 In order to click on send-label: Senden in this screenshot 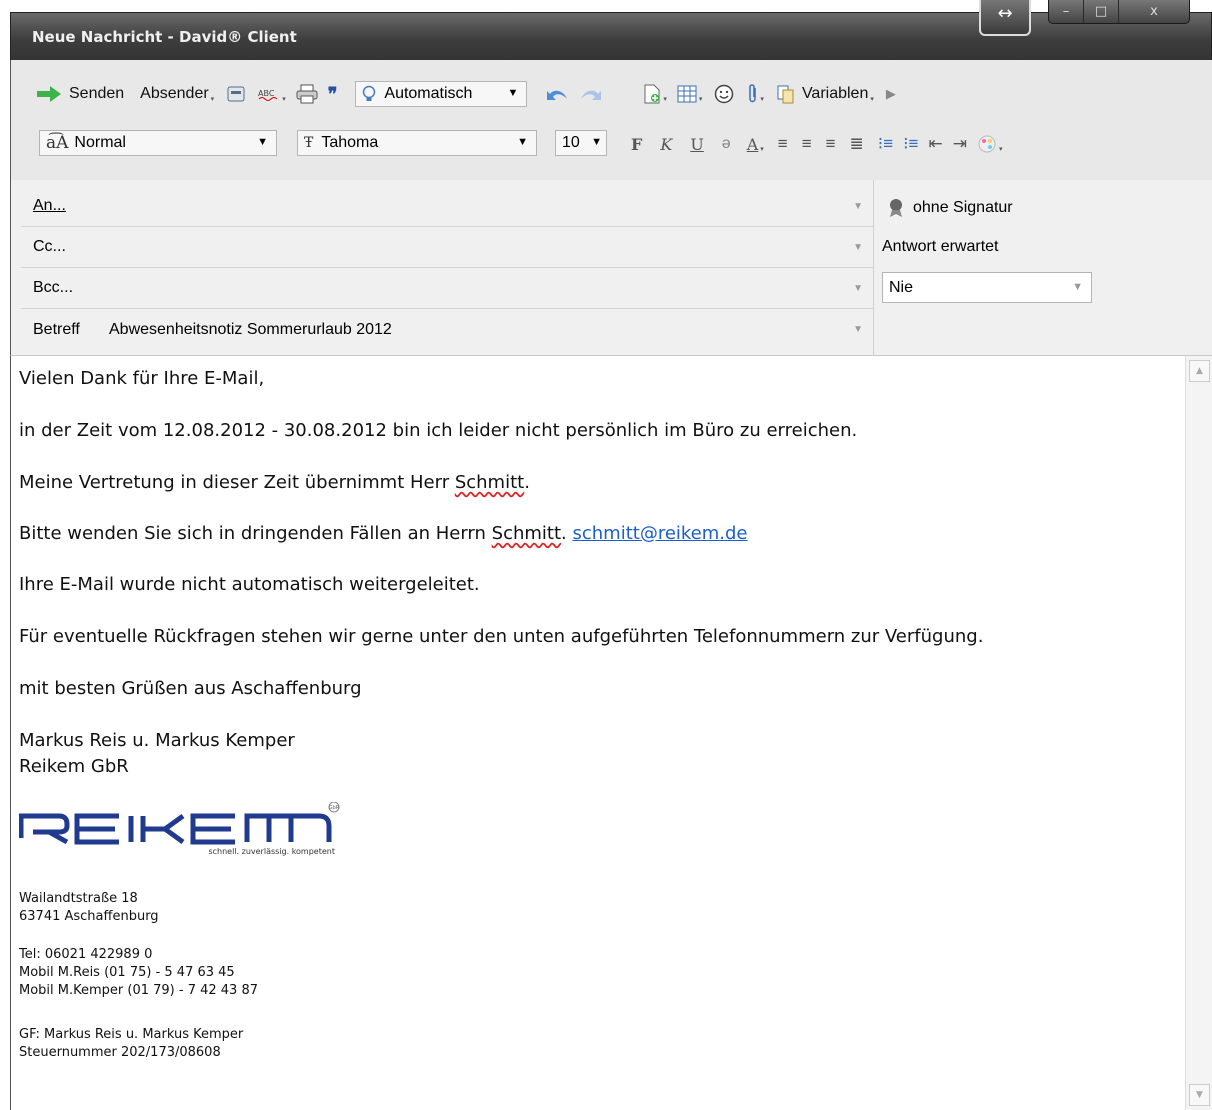, I will do `click(97, 93)`.